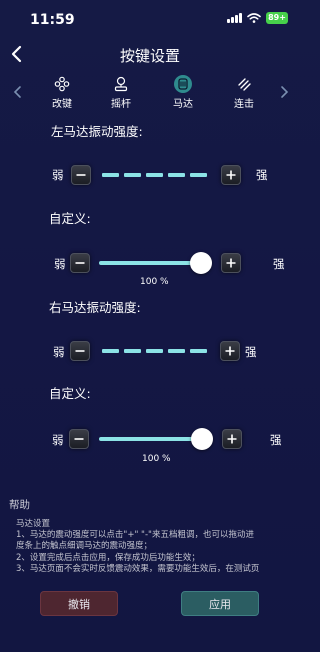 The height and width of the screenshot is (652, 320). What do you see at coordinates (58, 440) in the screenshot?
I see `right-custom-weak-label: 弱` at bounding box center [58, 440].